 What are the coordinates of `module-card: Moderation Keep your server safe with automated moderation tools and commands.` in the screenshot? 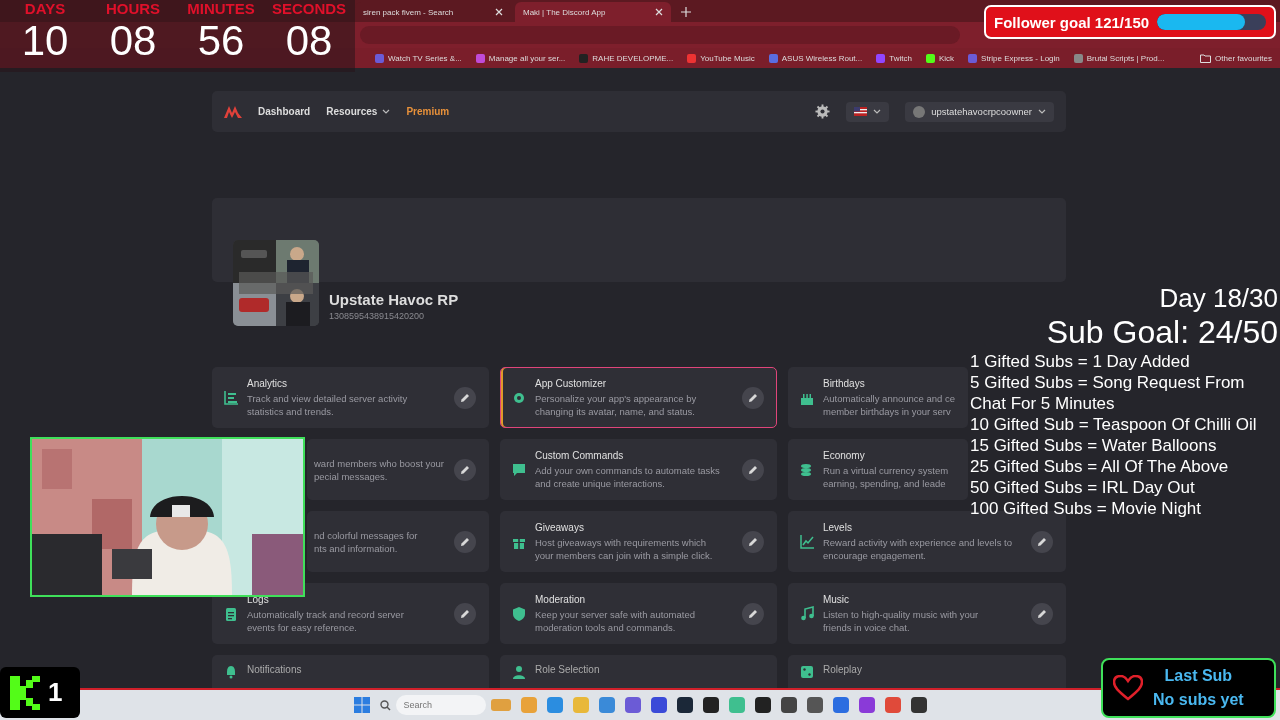 It's located at (638, 613).